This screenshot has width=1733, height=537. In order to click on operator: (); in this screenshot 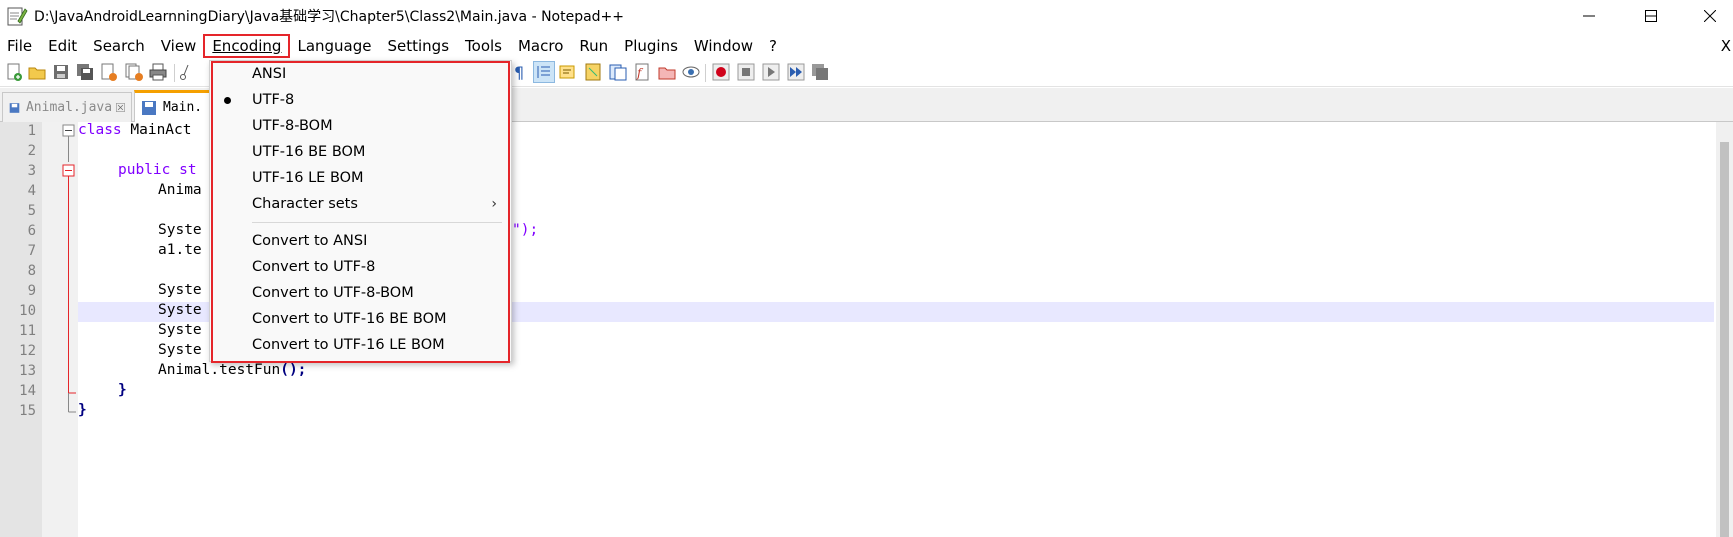, I will do `click(293, 370)`.